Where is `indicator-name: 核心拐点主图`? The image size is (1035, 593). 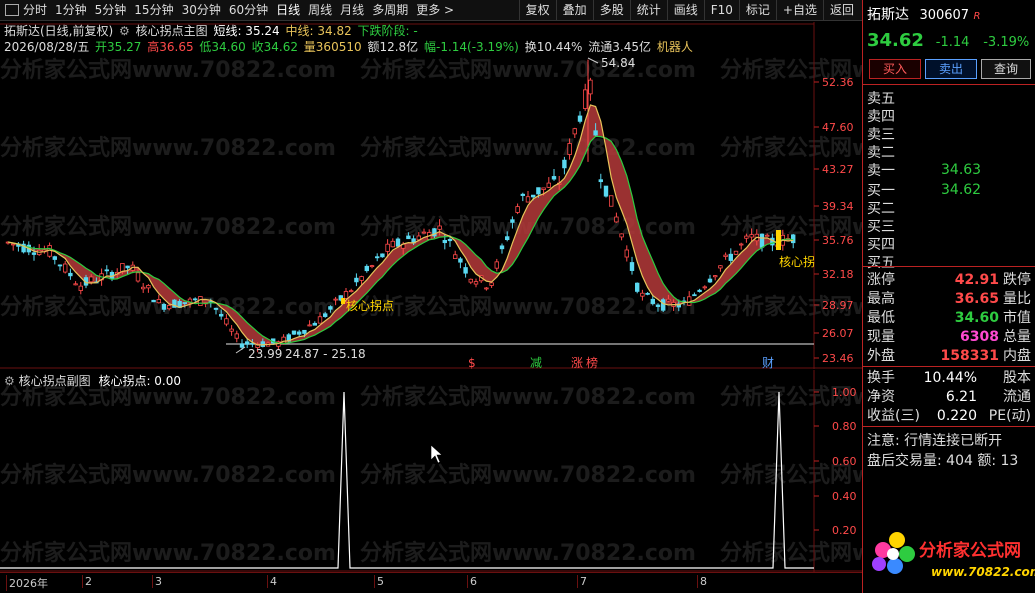 indicator-name: 核心拐点主图 is located at coordinates (172, 31).